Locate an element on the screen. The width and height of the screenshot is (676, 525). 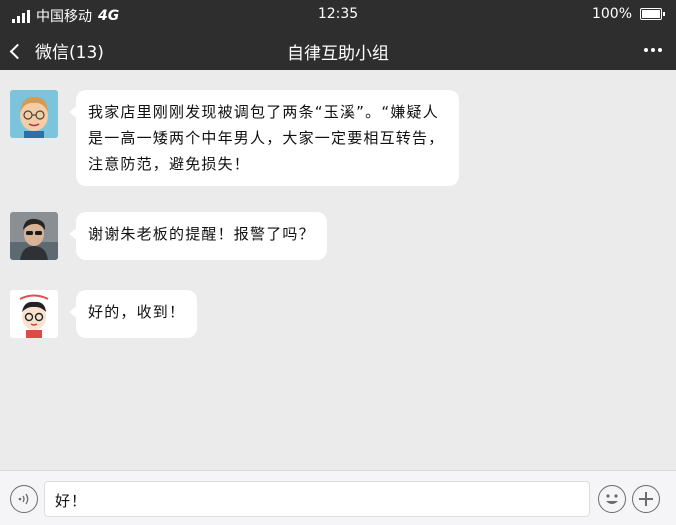
message-item: 好的，收到！ is located at coordinates (104, 314).